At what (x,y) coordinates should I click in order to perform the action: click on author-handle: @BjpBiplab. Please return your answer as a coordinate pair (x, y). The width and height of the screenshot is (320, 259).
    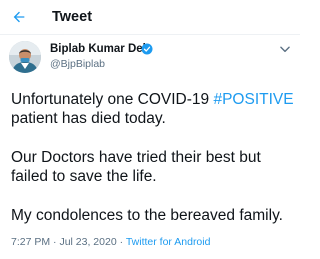
    Looking at the image, I should click on (77, 64).